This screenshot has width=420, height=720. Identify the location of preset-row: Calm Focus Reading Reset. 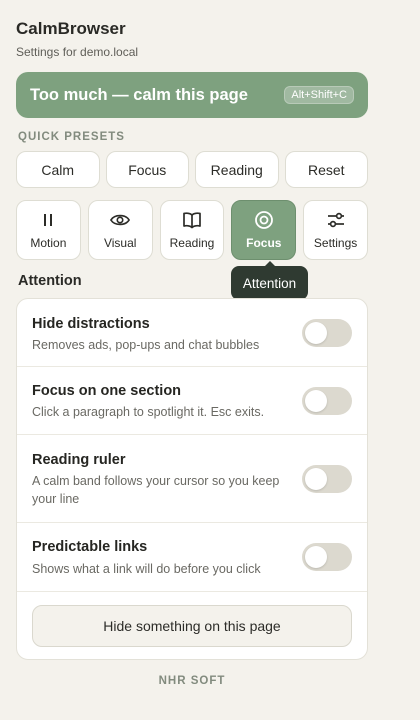
(192, 169).